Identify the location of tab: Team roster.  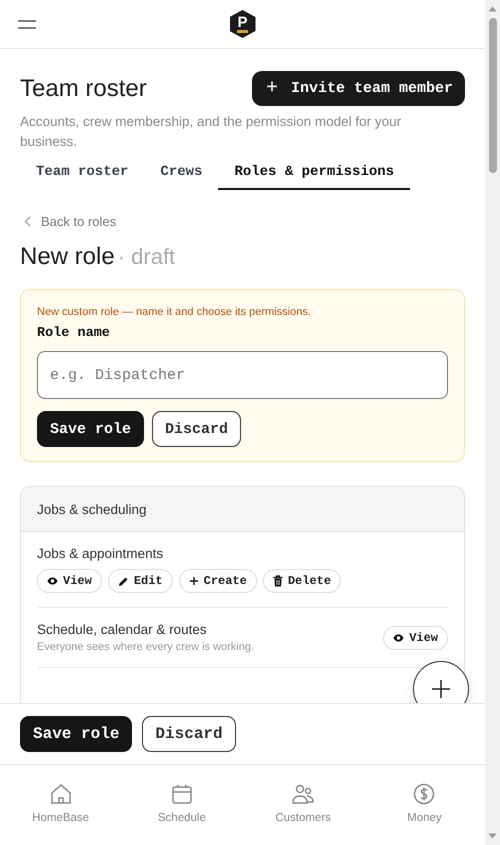
(82, 177).